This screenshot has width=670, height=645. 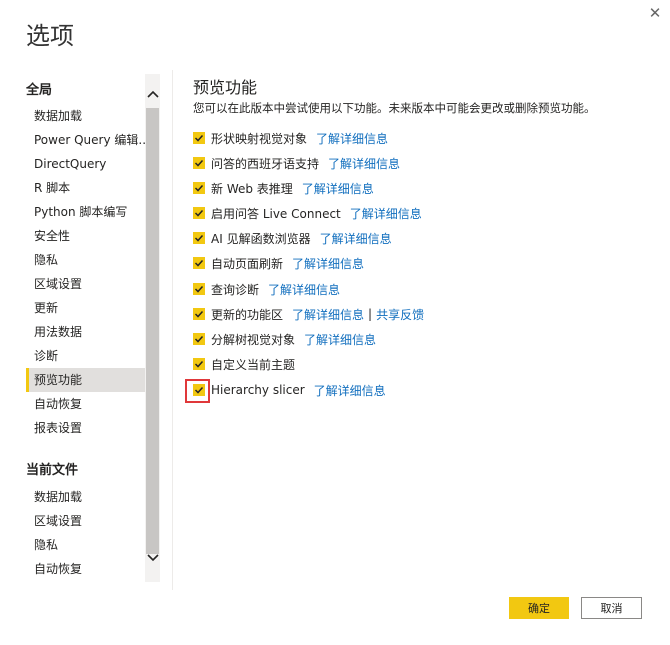 I want to click on feature-label: AI 见解函数浏览器, so click(x=261, y=238).